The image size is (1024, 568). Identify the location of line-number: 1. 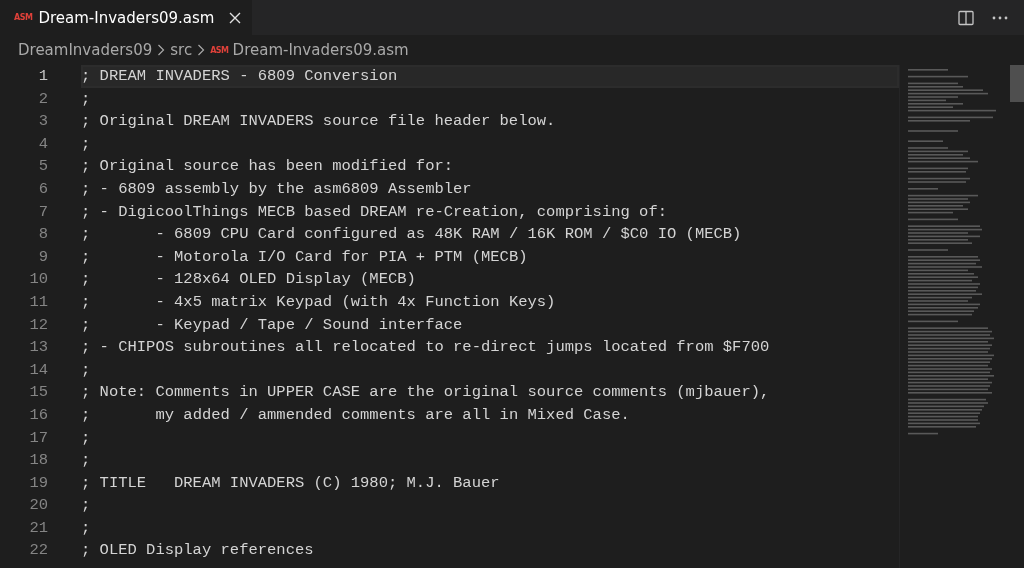
(42, 76).